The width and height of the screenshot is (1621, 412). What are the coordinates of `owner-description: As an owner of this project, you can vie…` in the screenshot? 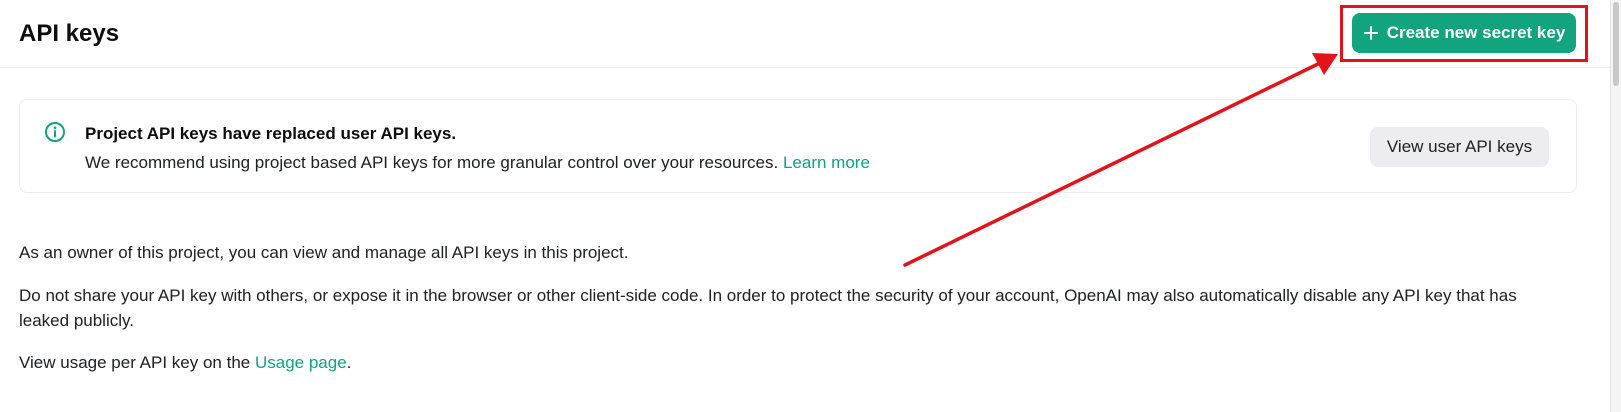 It's located at (324, 252).